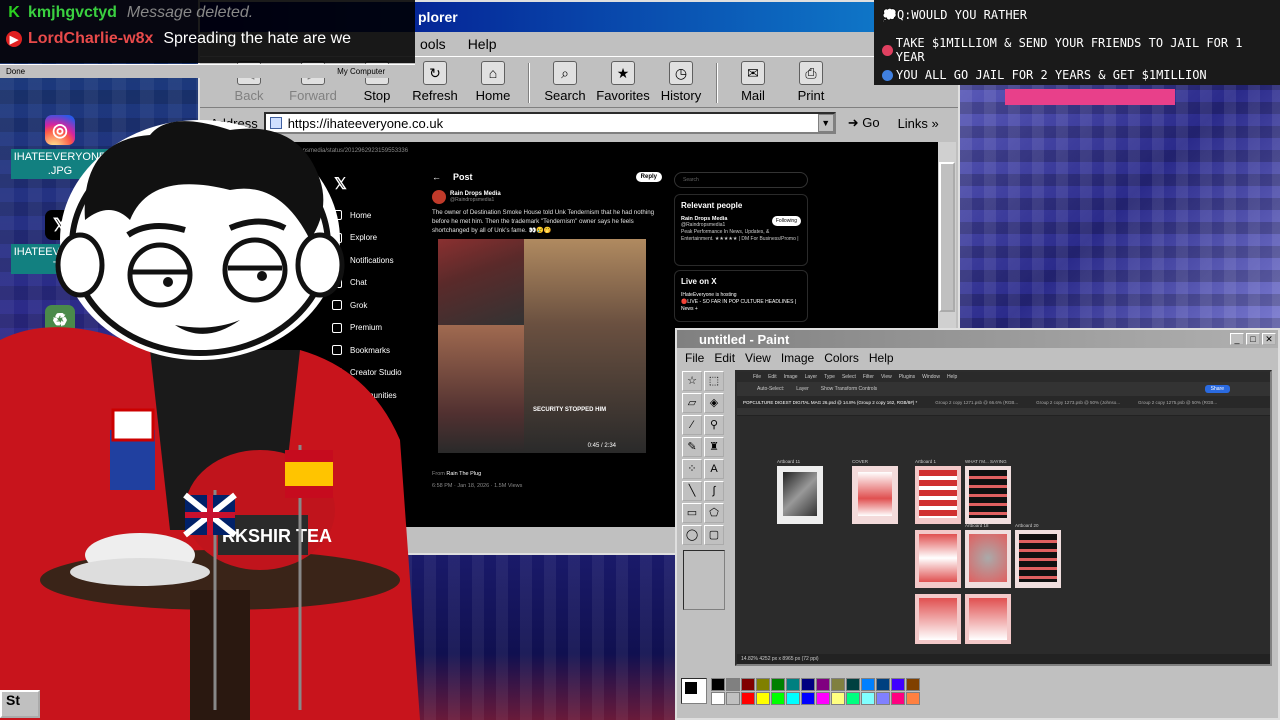  Describe the element at coordinates (382, 283) in the screenshot. I see `x-nav-chat: Chat` at that location.